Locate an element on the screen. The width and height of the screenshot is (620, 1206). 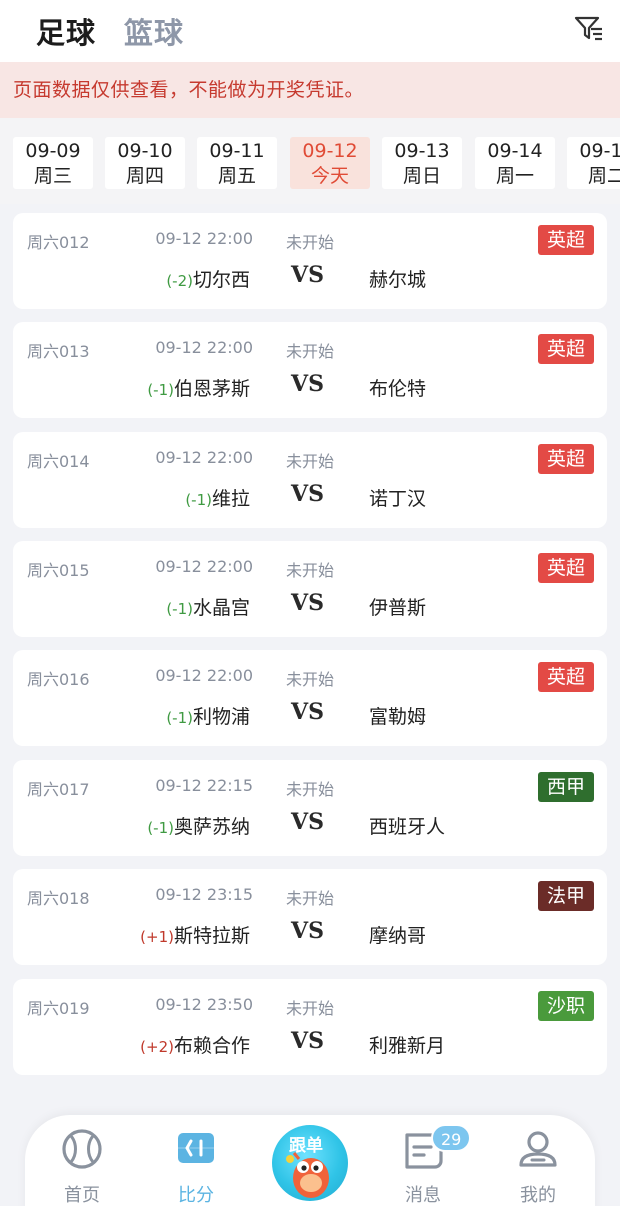
home-team: (-1)水晶宫 is located at coordinates (208, 606).